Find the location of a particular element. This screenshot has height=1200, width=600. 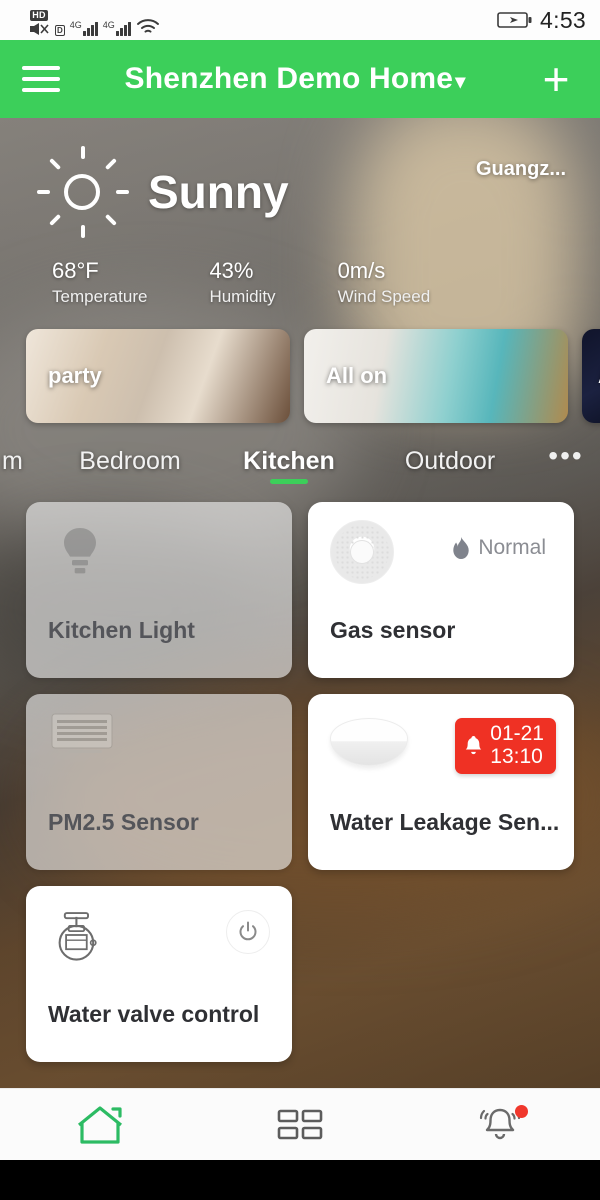

flame-icon is located at coordinates (461, 548).